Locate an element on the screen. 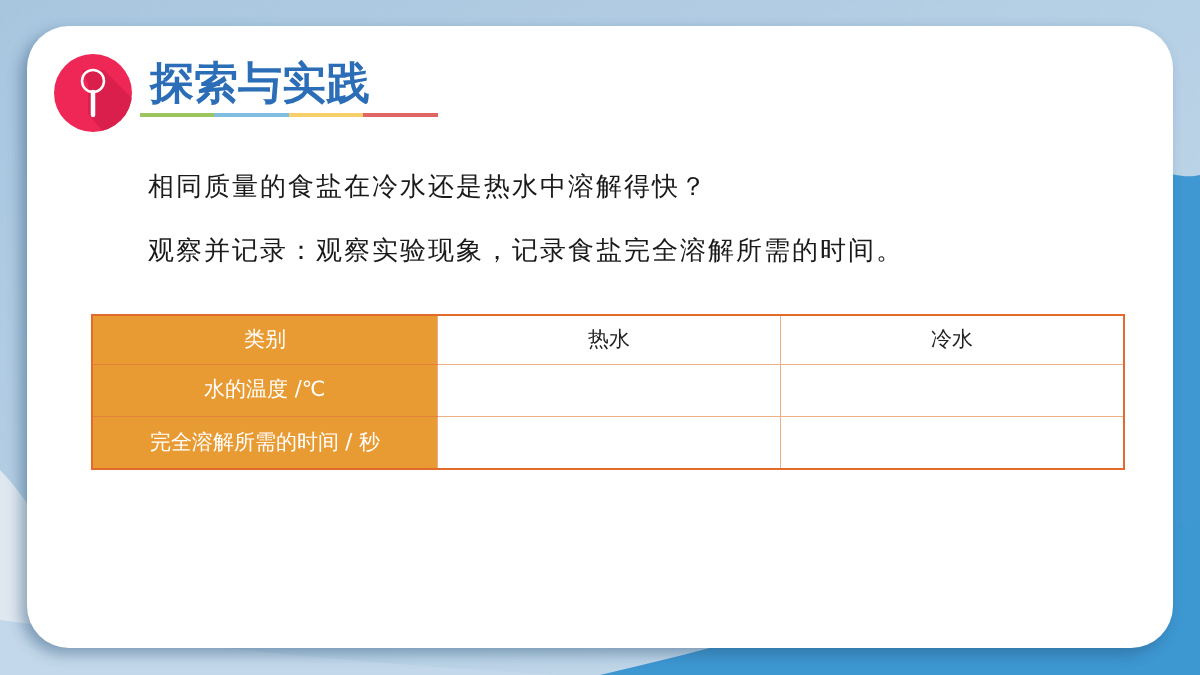 This screenshot has height=675, width=1200. slide-title: 探索与实践 is located at coordinates (260, 83).